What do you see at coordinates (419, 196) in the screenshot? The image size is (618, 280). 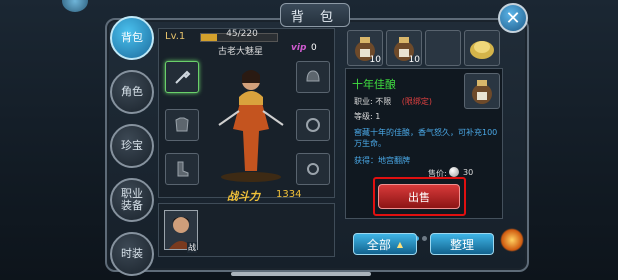 I see `sell-button-highlight` at bounding box center [419, 196].